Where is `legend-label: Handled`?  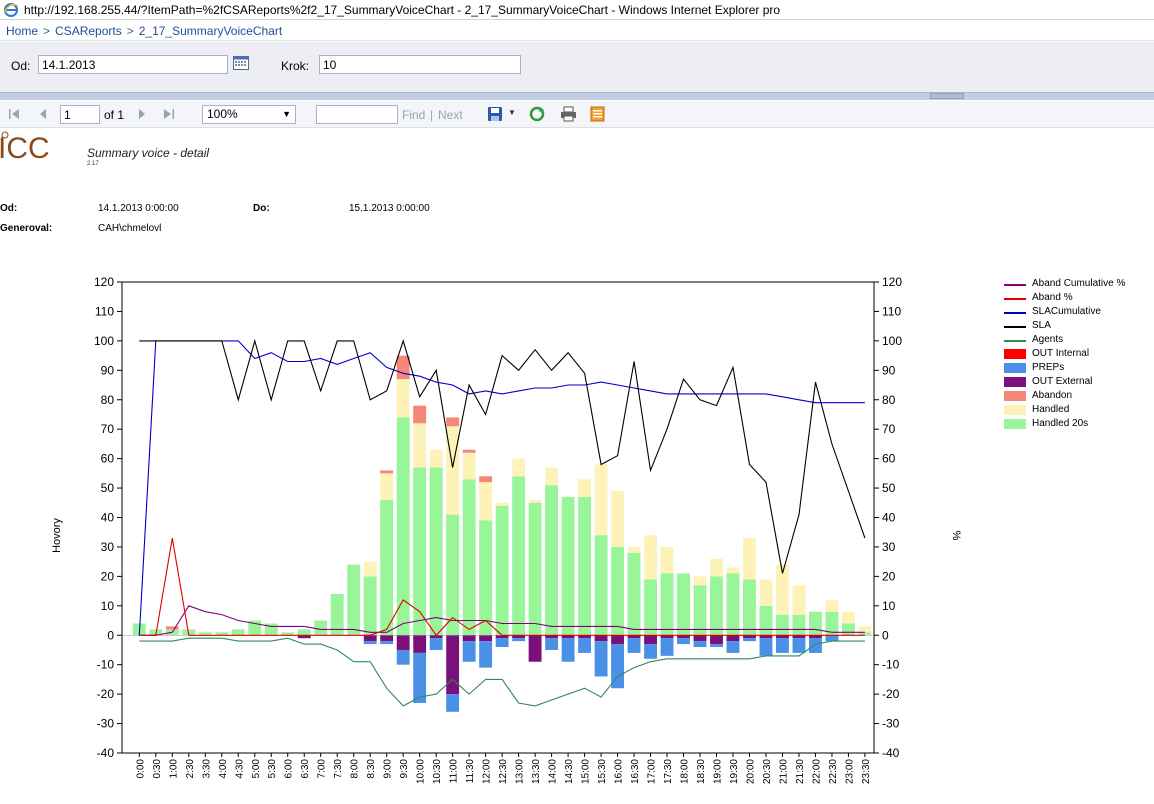 legend-label: Handled is located at coordinates (1051, 409).